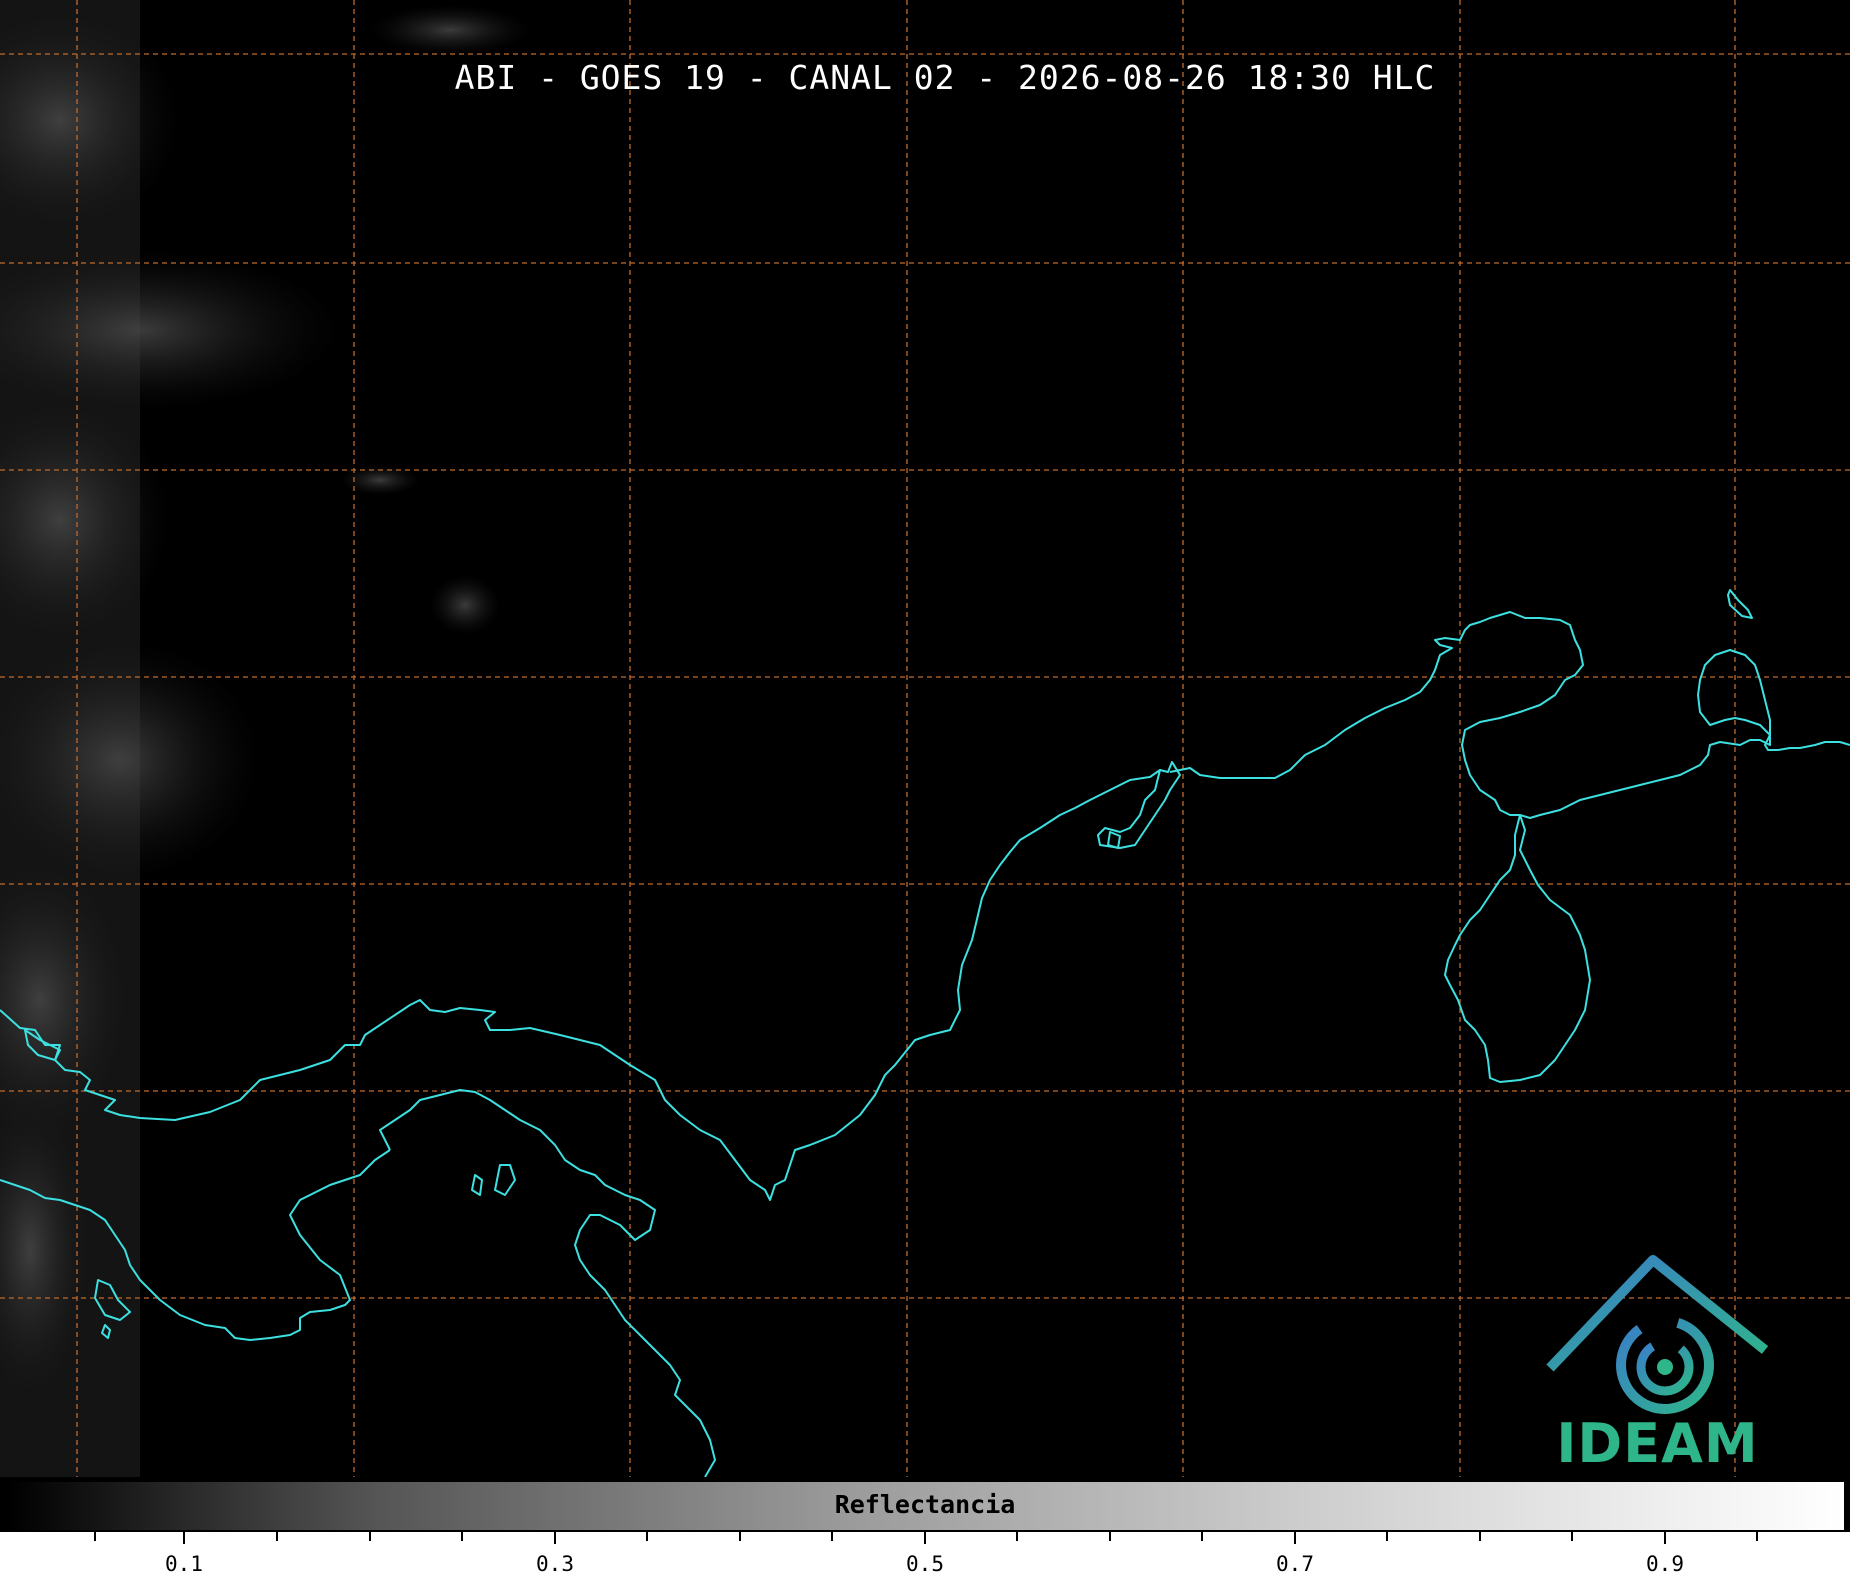 Image resolution: width=1850 pixels, height=1577 pixels. Describe the element at coordinates (555, 1564) in the screenshot. I see `colorbar-tick-label: 0.3` at that location.